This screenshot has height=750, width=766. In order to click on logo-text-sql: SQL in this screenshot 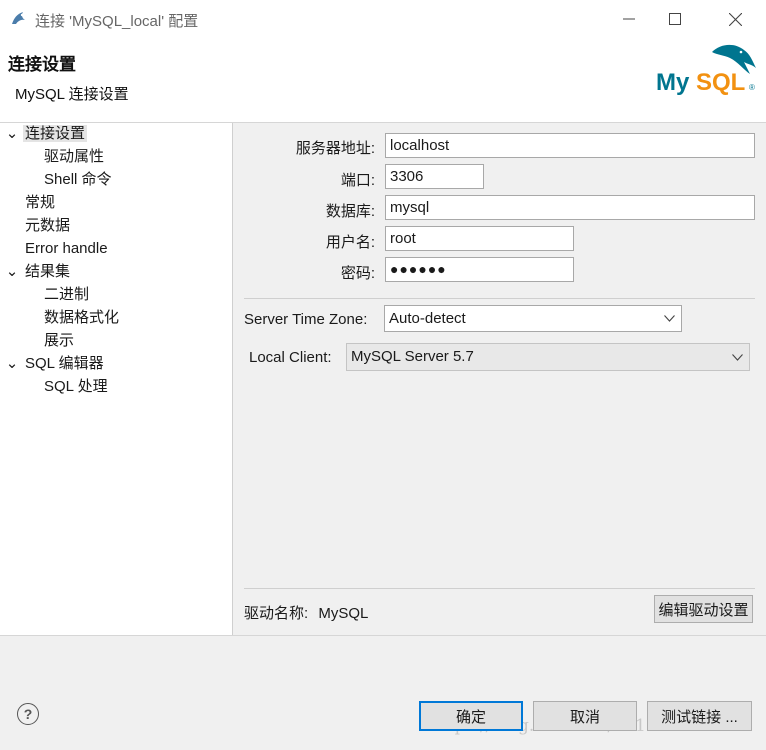, I will do `click(720, 82)`.